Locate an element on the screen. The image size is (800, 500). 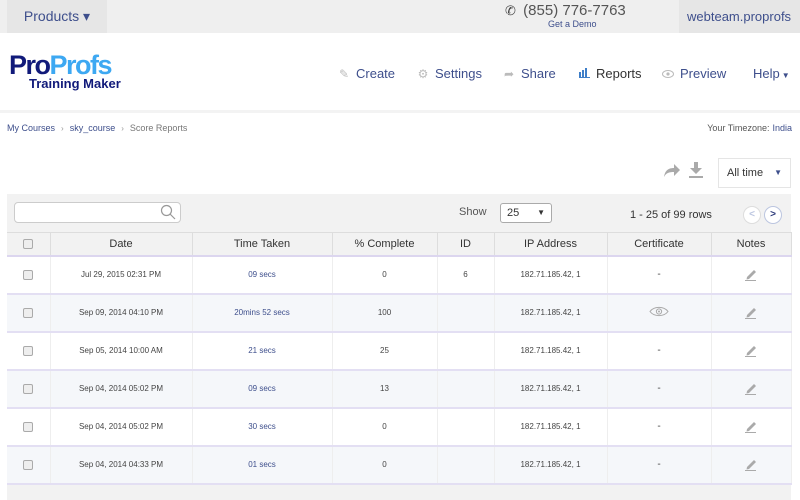
page-size-select: 25 ▼ is located at coordinates (526, 213).